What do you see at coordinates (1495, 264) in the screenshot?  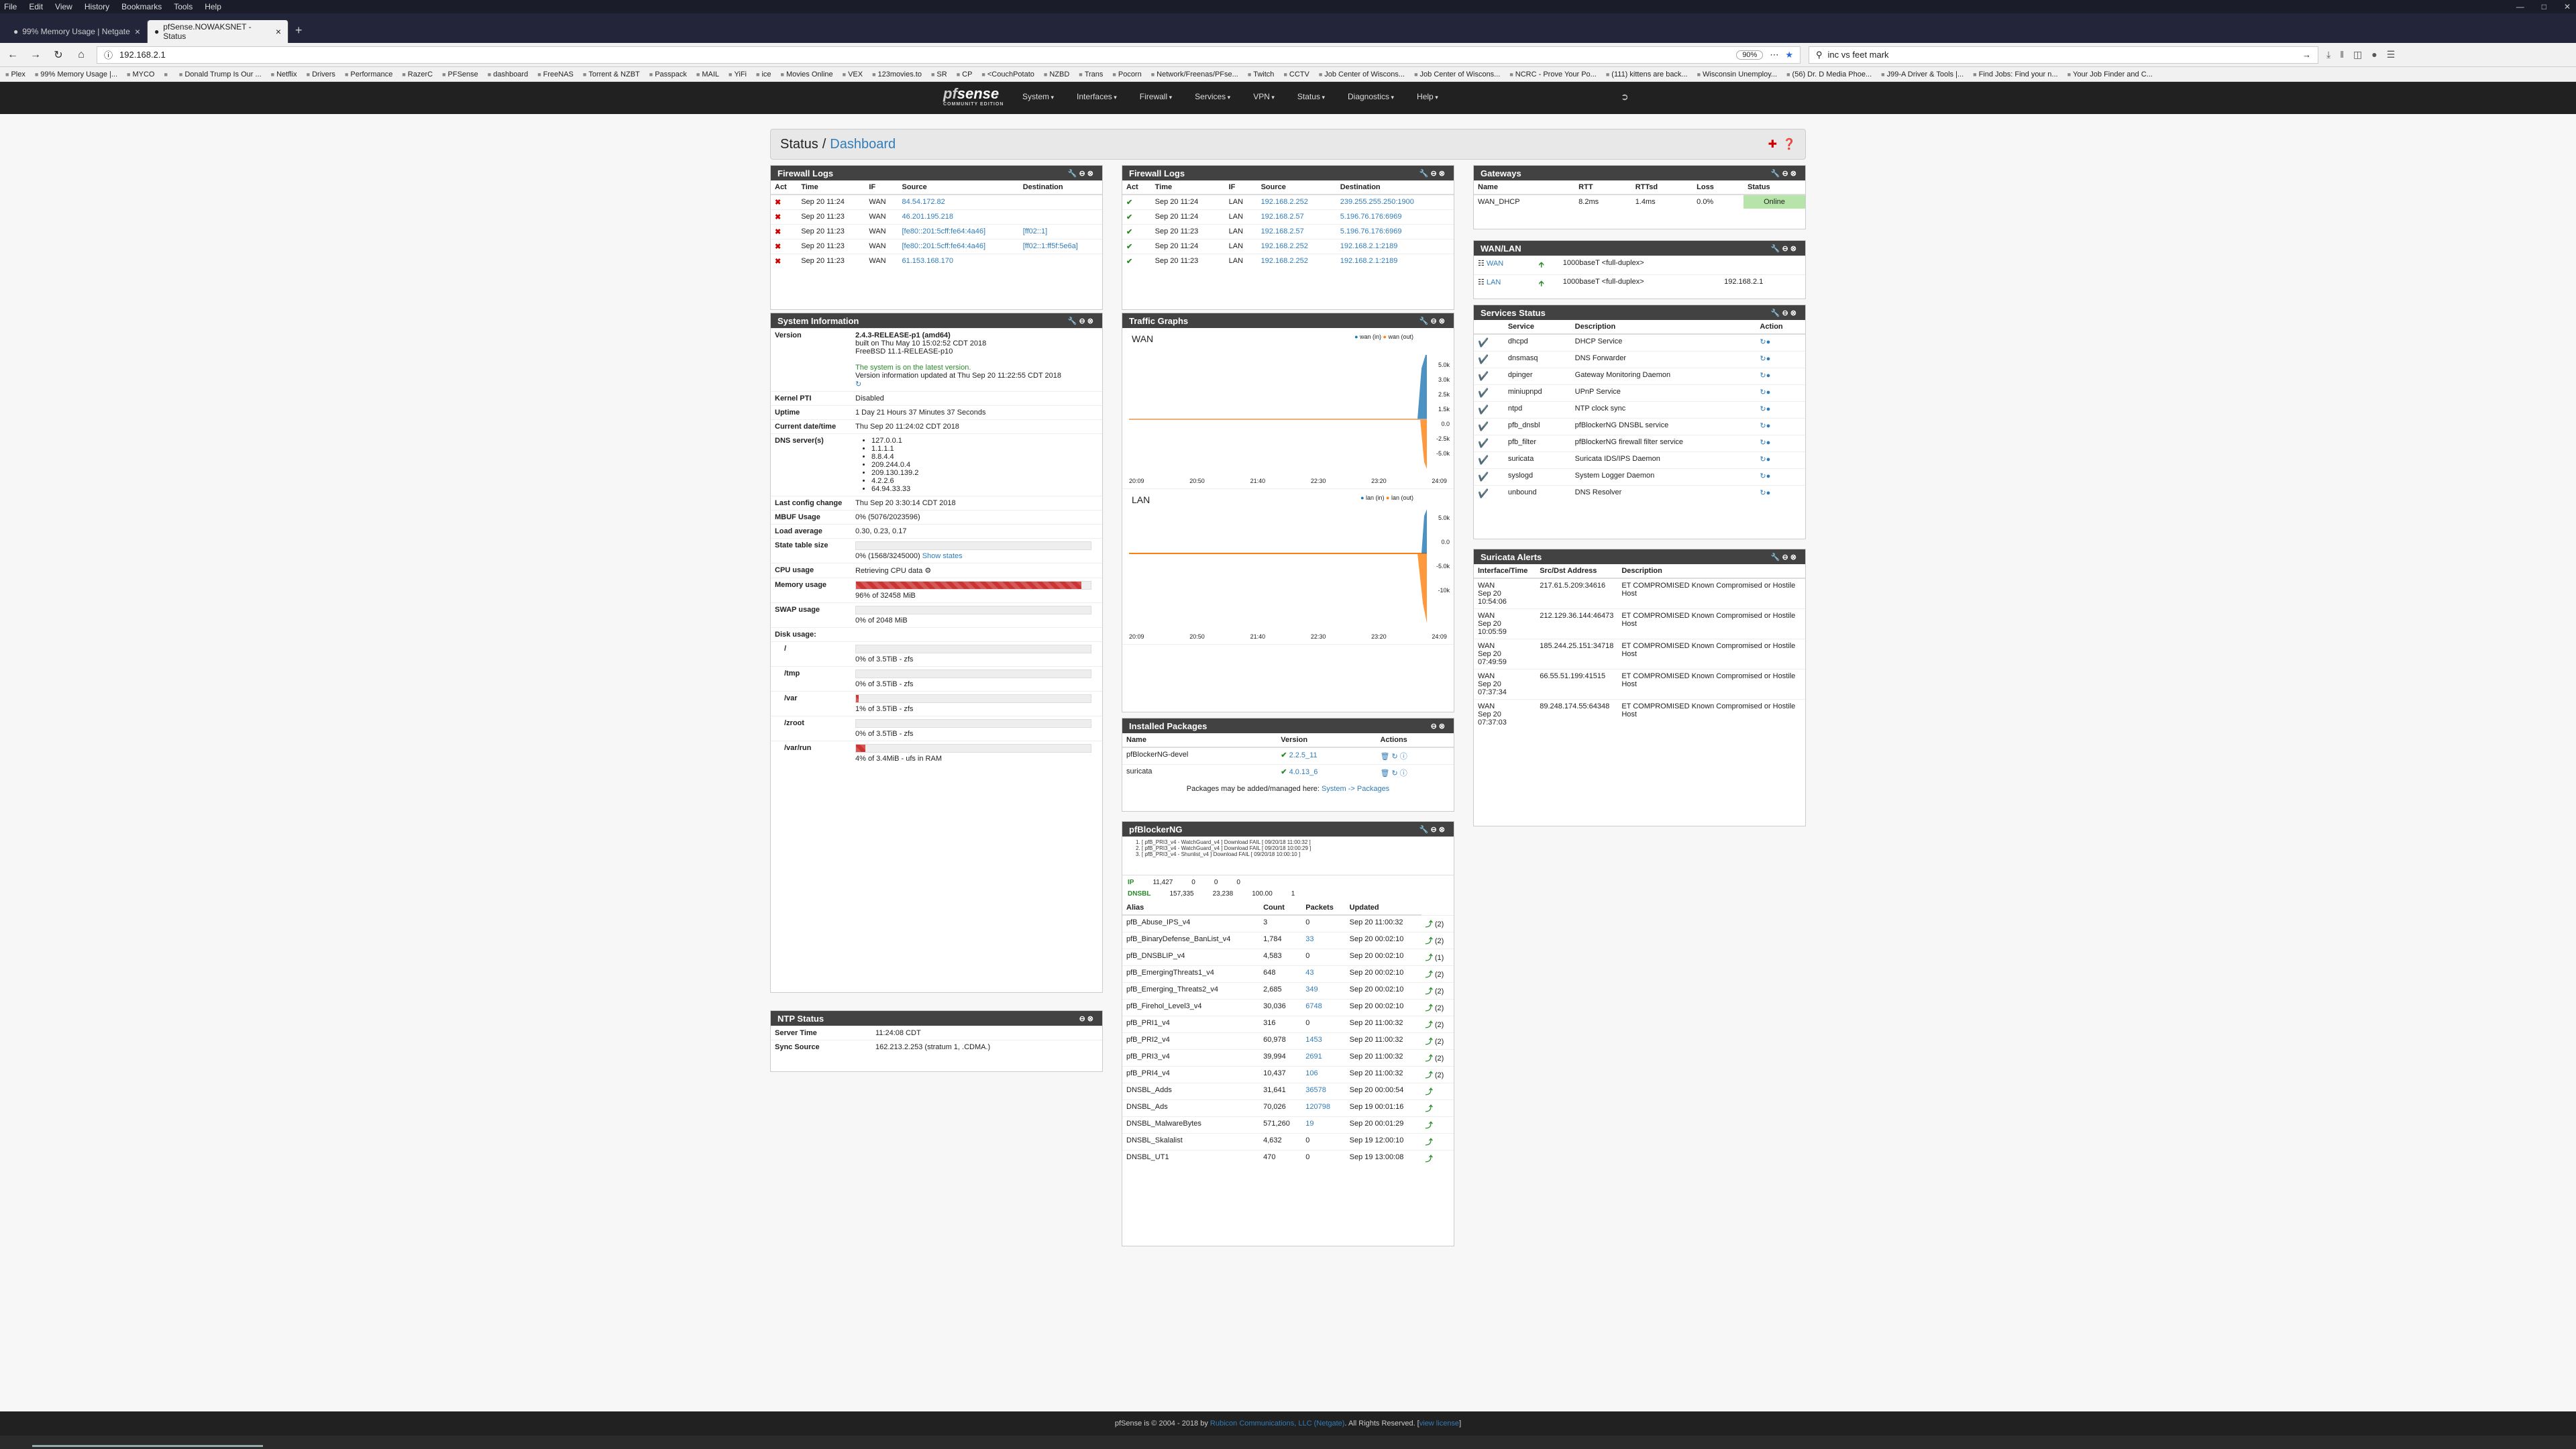 I see `interface-link: WAN` at bounding box center [1495, 264].